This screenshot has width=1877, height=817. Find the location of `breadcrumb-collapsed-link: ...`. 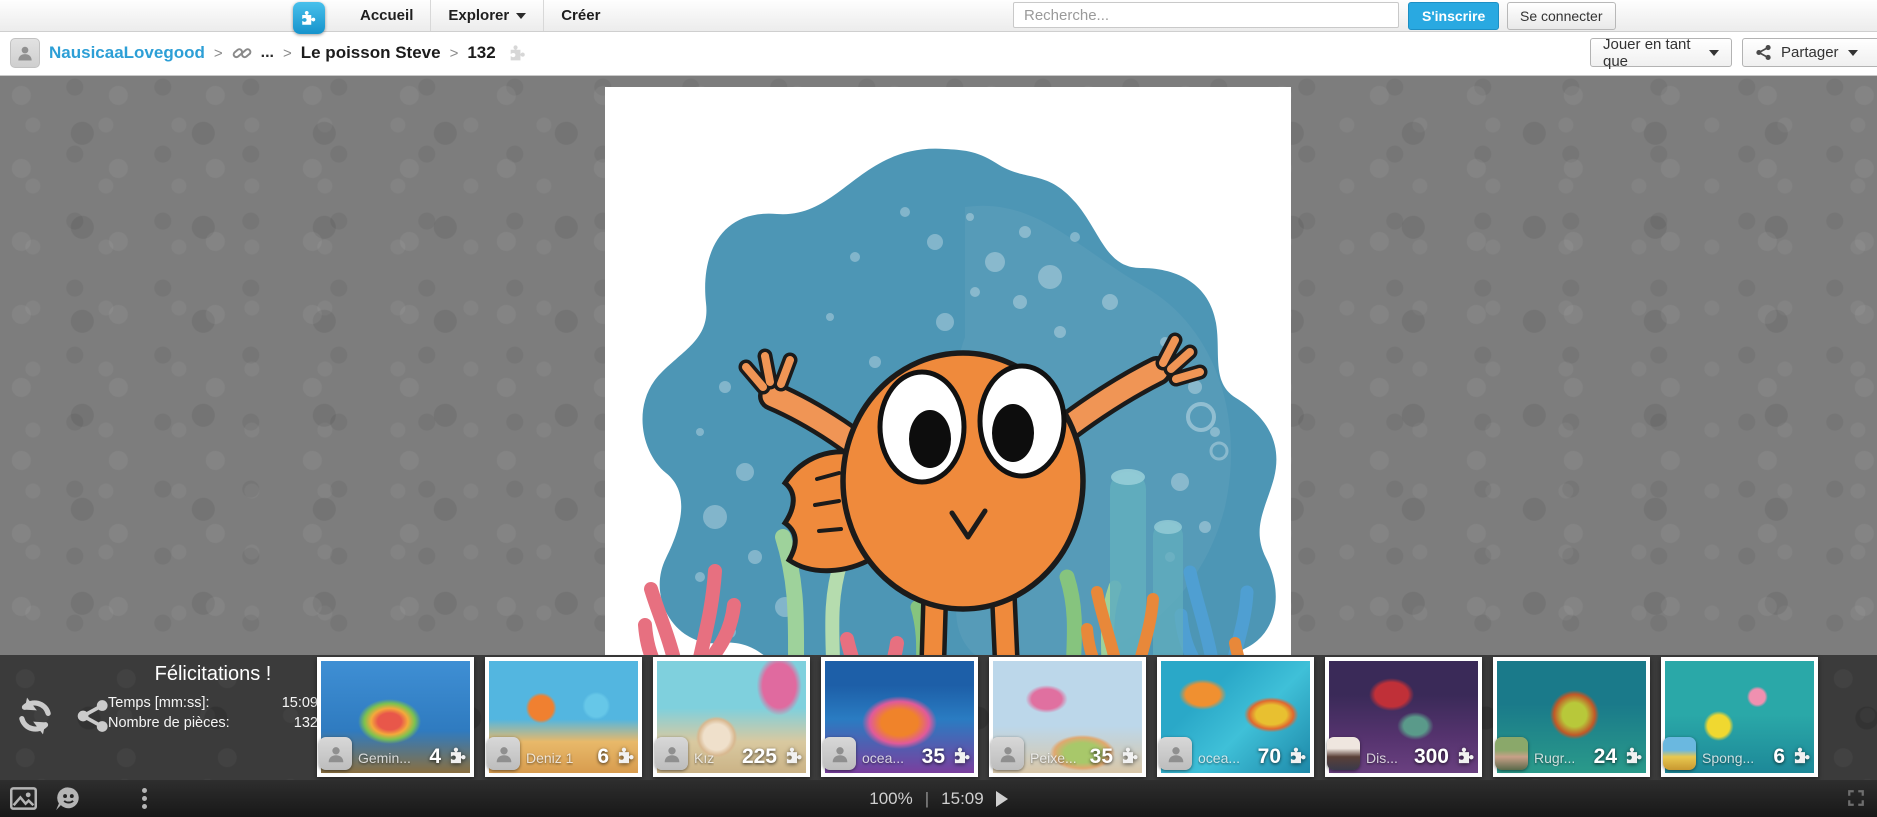

breadcrumb-collapsed-link: ... is located at coordinates (267, 53).